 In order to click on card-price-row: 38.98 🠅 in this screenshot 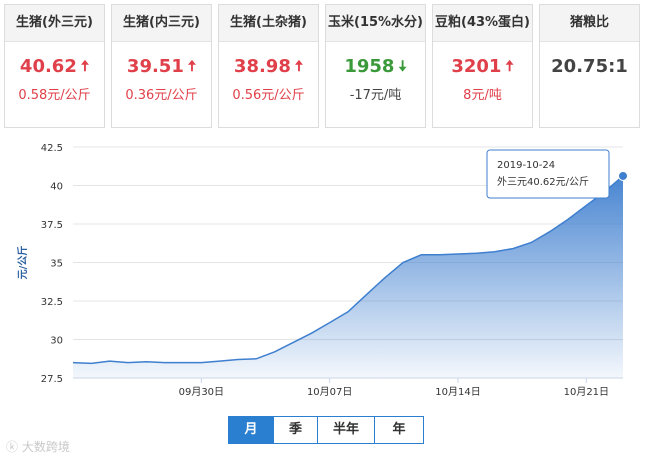, I will do `click(268, 67)`.